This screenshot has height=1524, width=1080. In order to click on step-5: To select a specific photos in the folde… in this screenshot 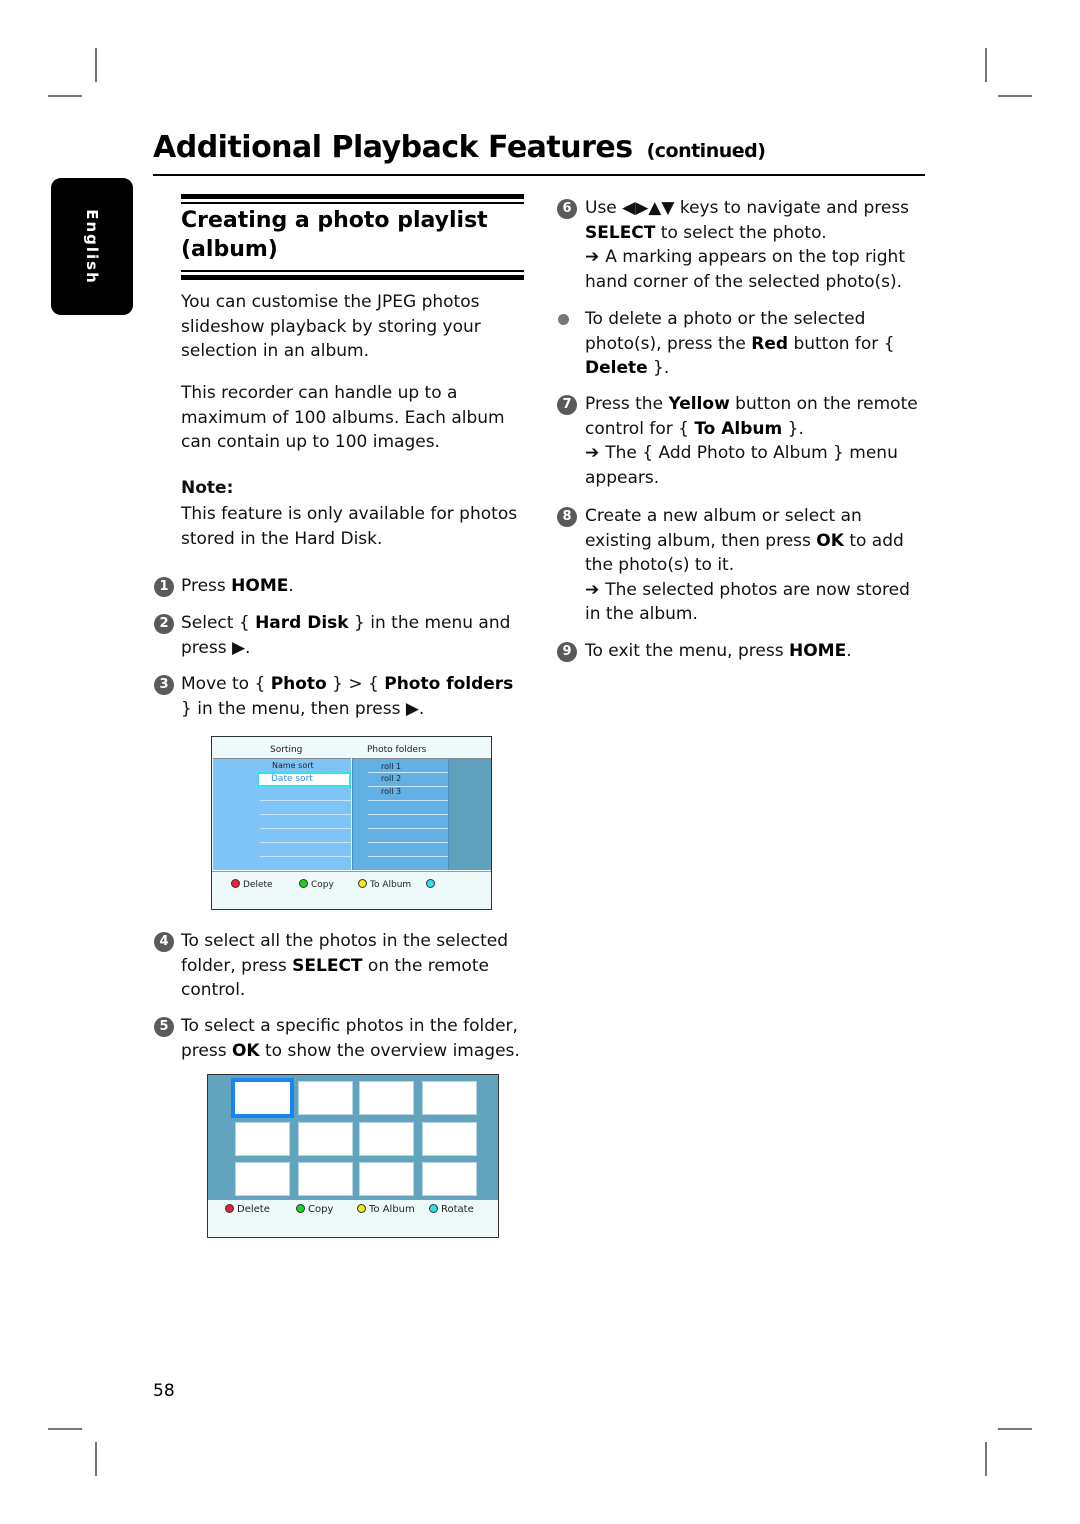, I will do `click(353, 1038)`.